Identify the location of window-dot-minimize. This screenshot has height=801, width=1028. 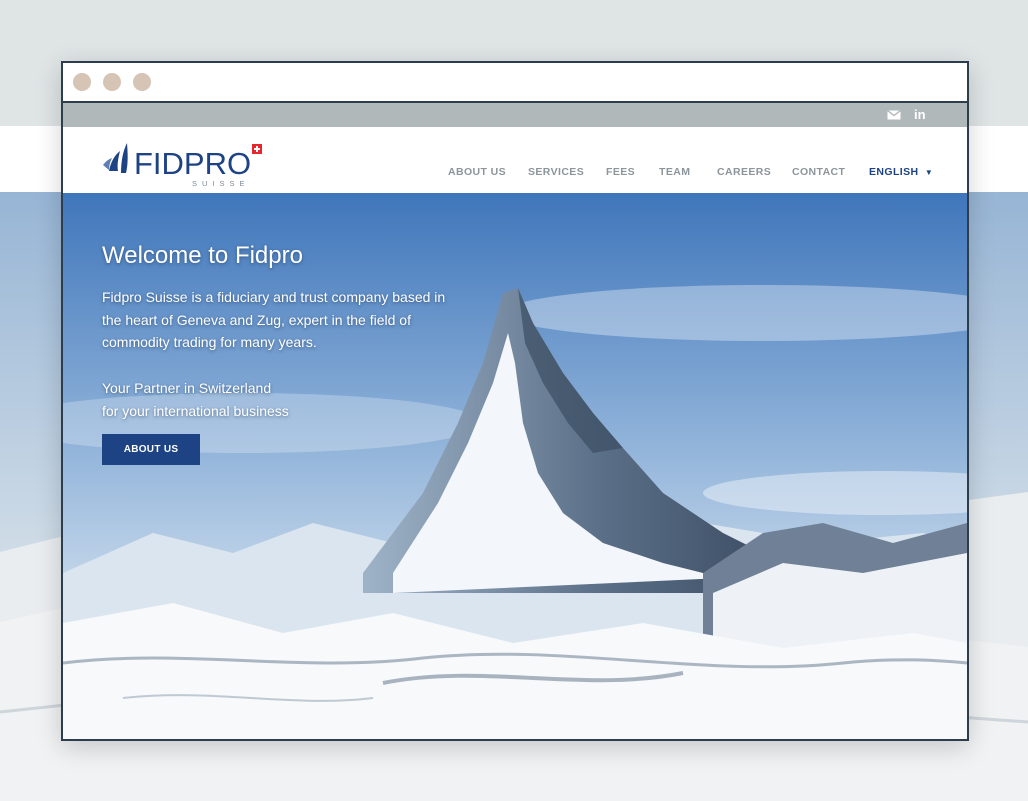
(112, 82).